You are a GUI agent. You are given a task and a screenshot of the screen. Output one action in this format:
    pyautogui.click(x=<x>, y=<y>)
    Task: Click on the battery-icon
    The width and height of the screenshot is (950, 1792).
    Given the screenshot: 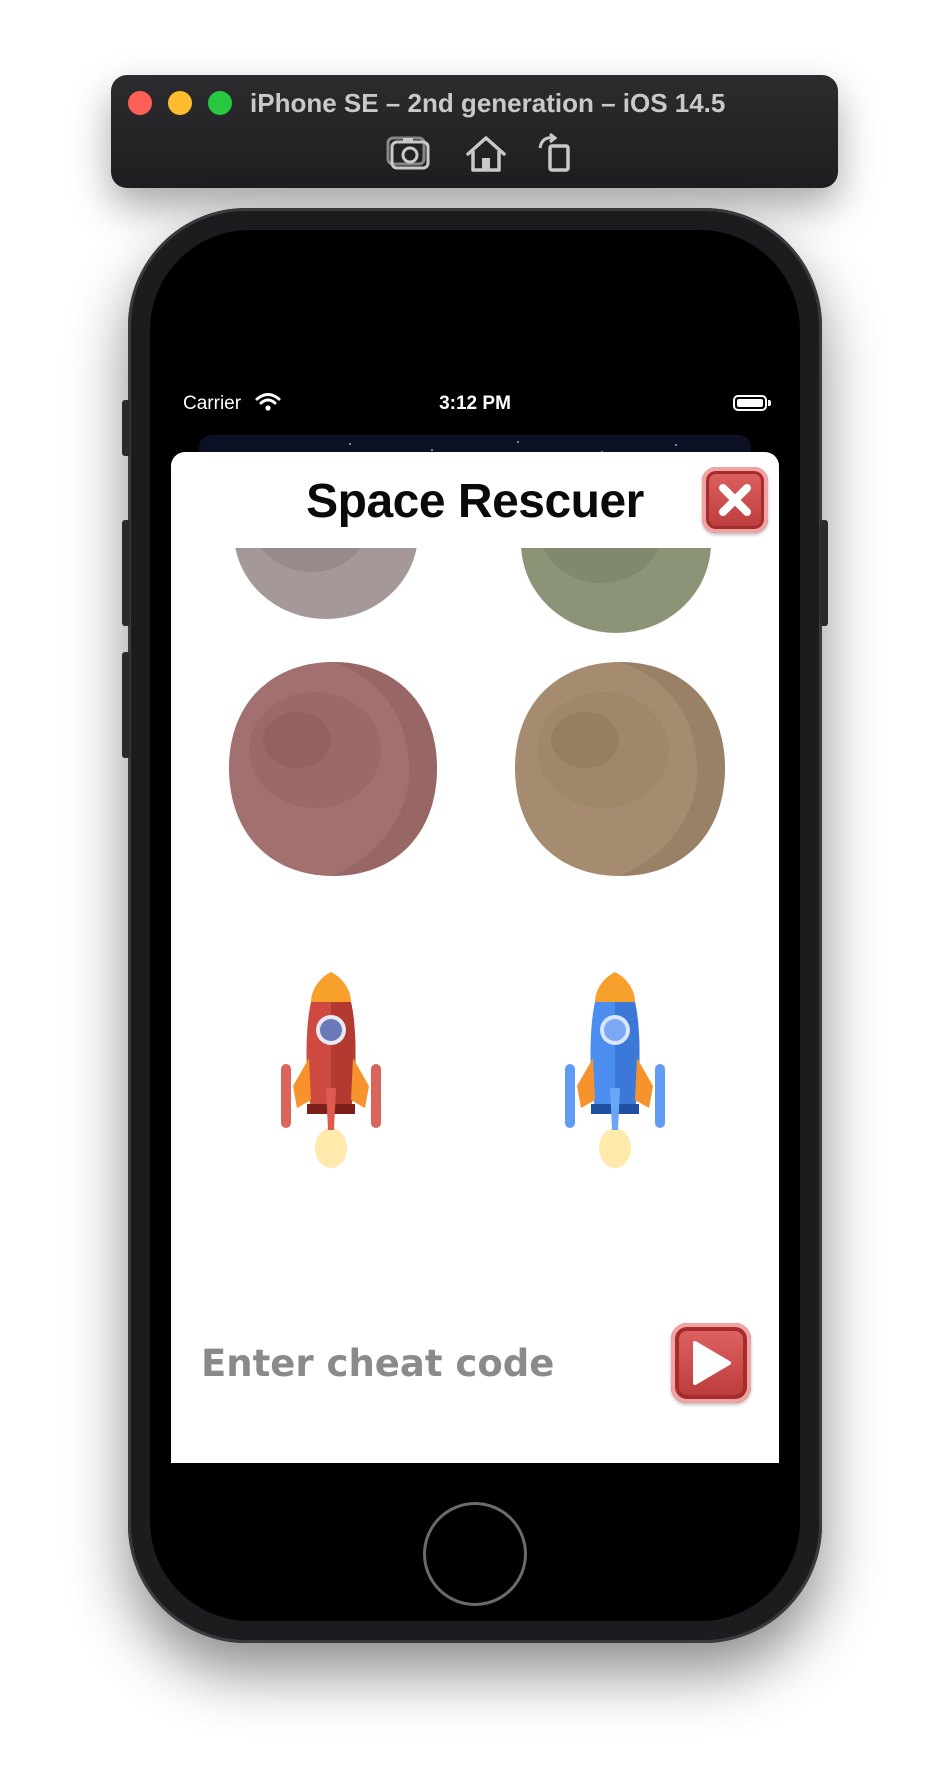 What is the action you would take?
    pyautogui.click(x=750, y=403)
    